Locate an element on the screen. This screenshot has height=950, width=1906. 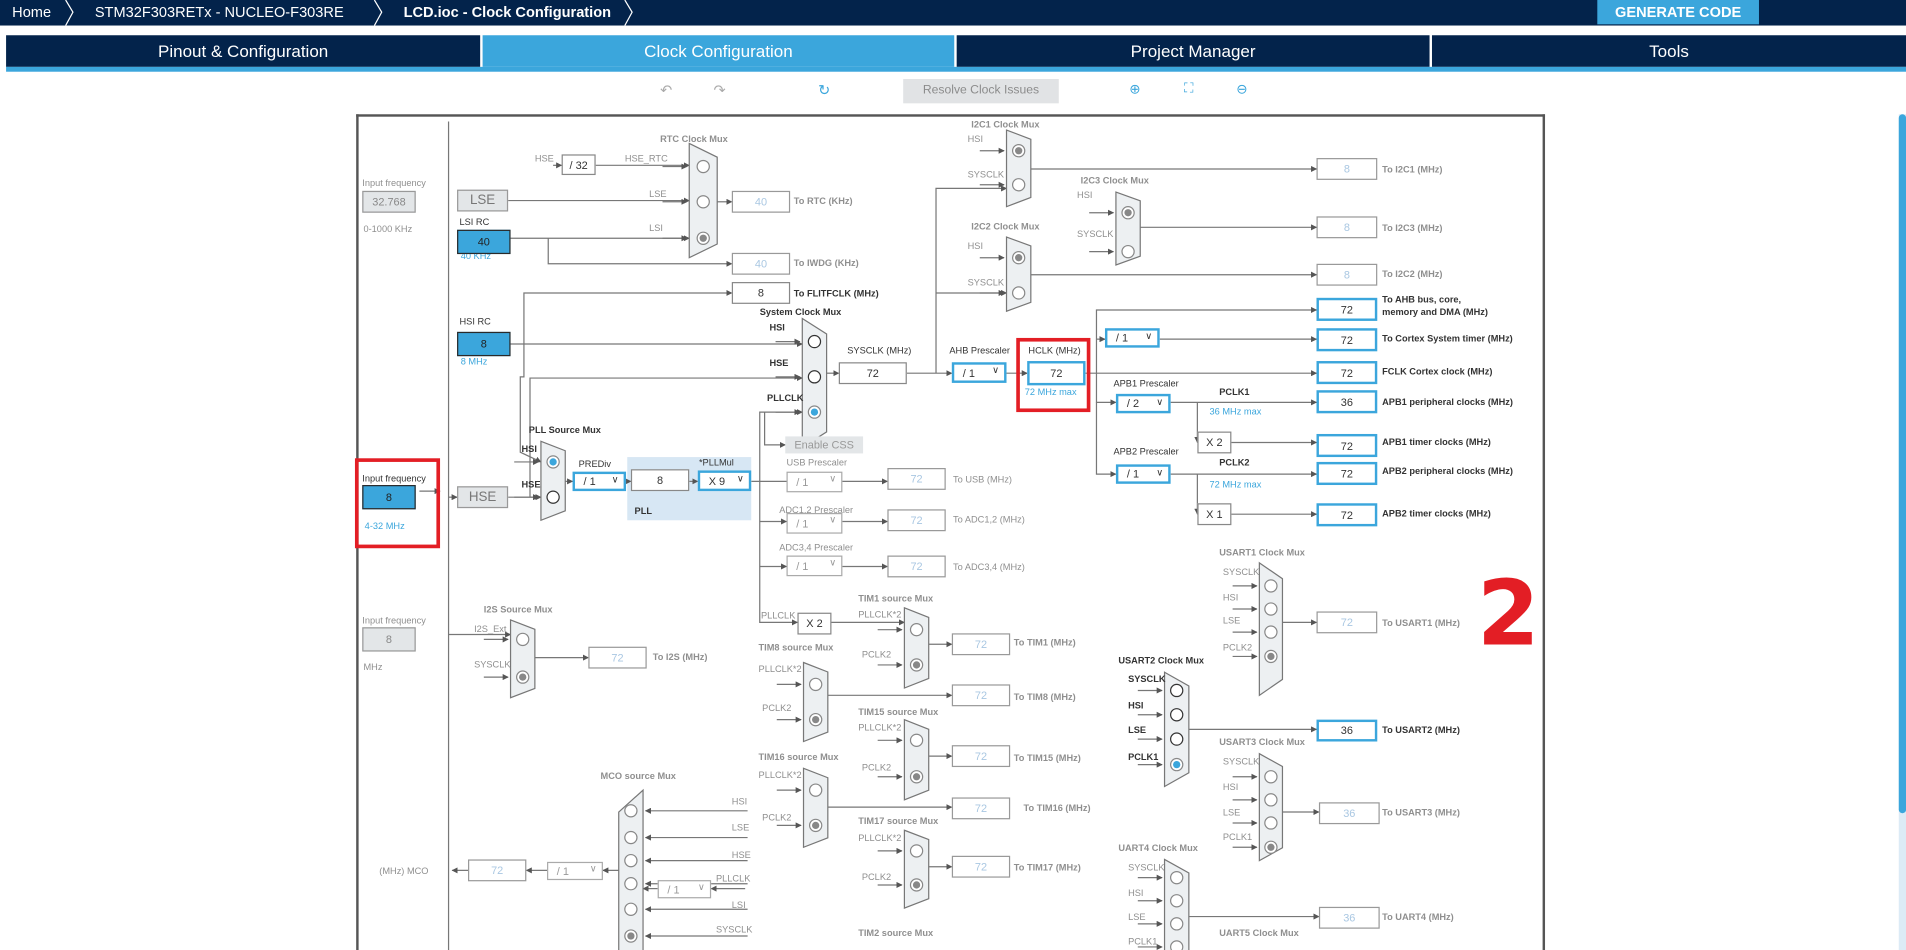
tim15-mux is located at coordinates (916, 759).